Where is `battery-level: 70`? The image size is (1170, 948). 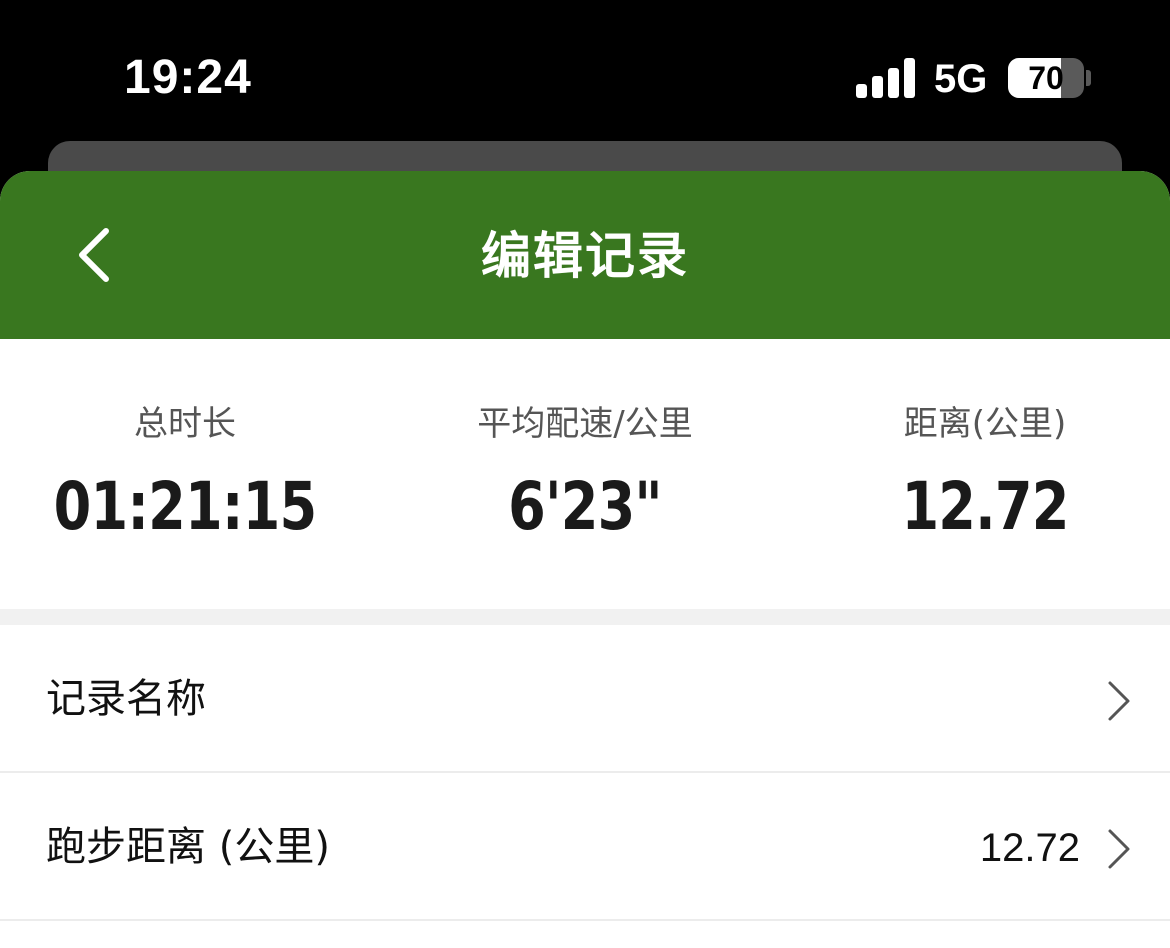 battery-level: 70 is located at coordinates (1046, 78).